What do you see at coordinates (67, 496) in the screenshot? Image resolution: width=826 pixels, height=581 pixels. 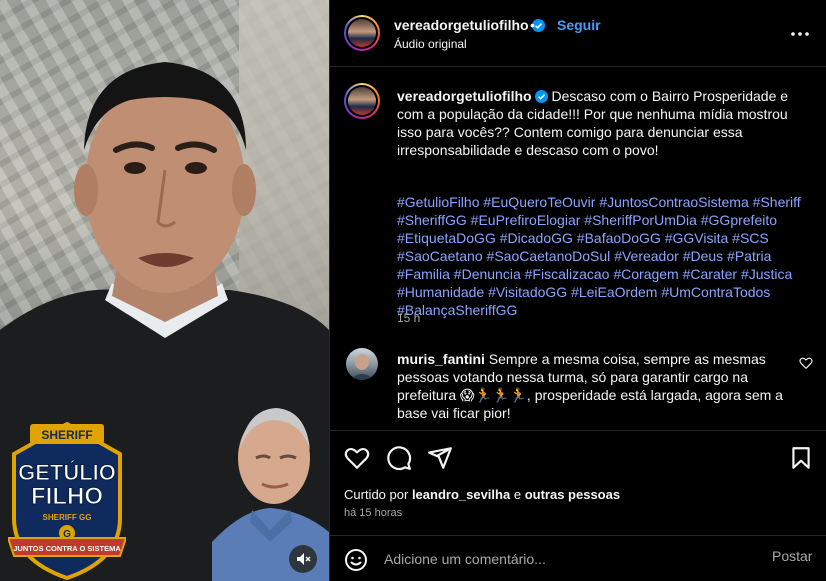 I see `badge-name-line2: FILHO` at bounding box center [67, 496].